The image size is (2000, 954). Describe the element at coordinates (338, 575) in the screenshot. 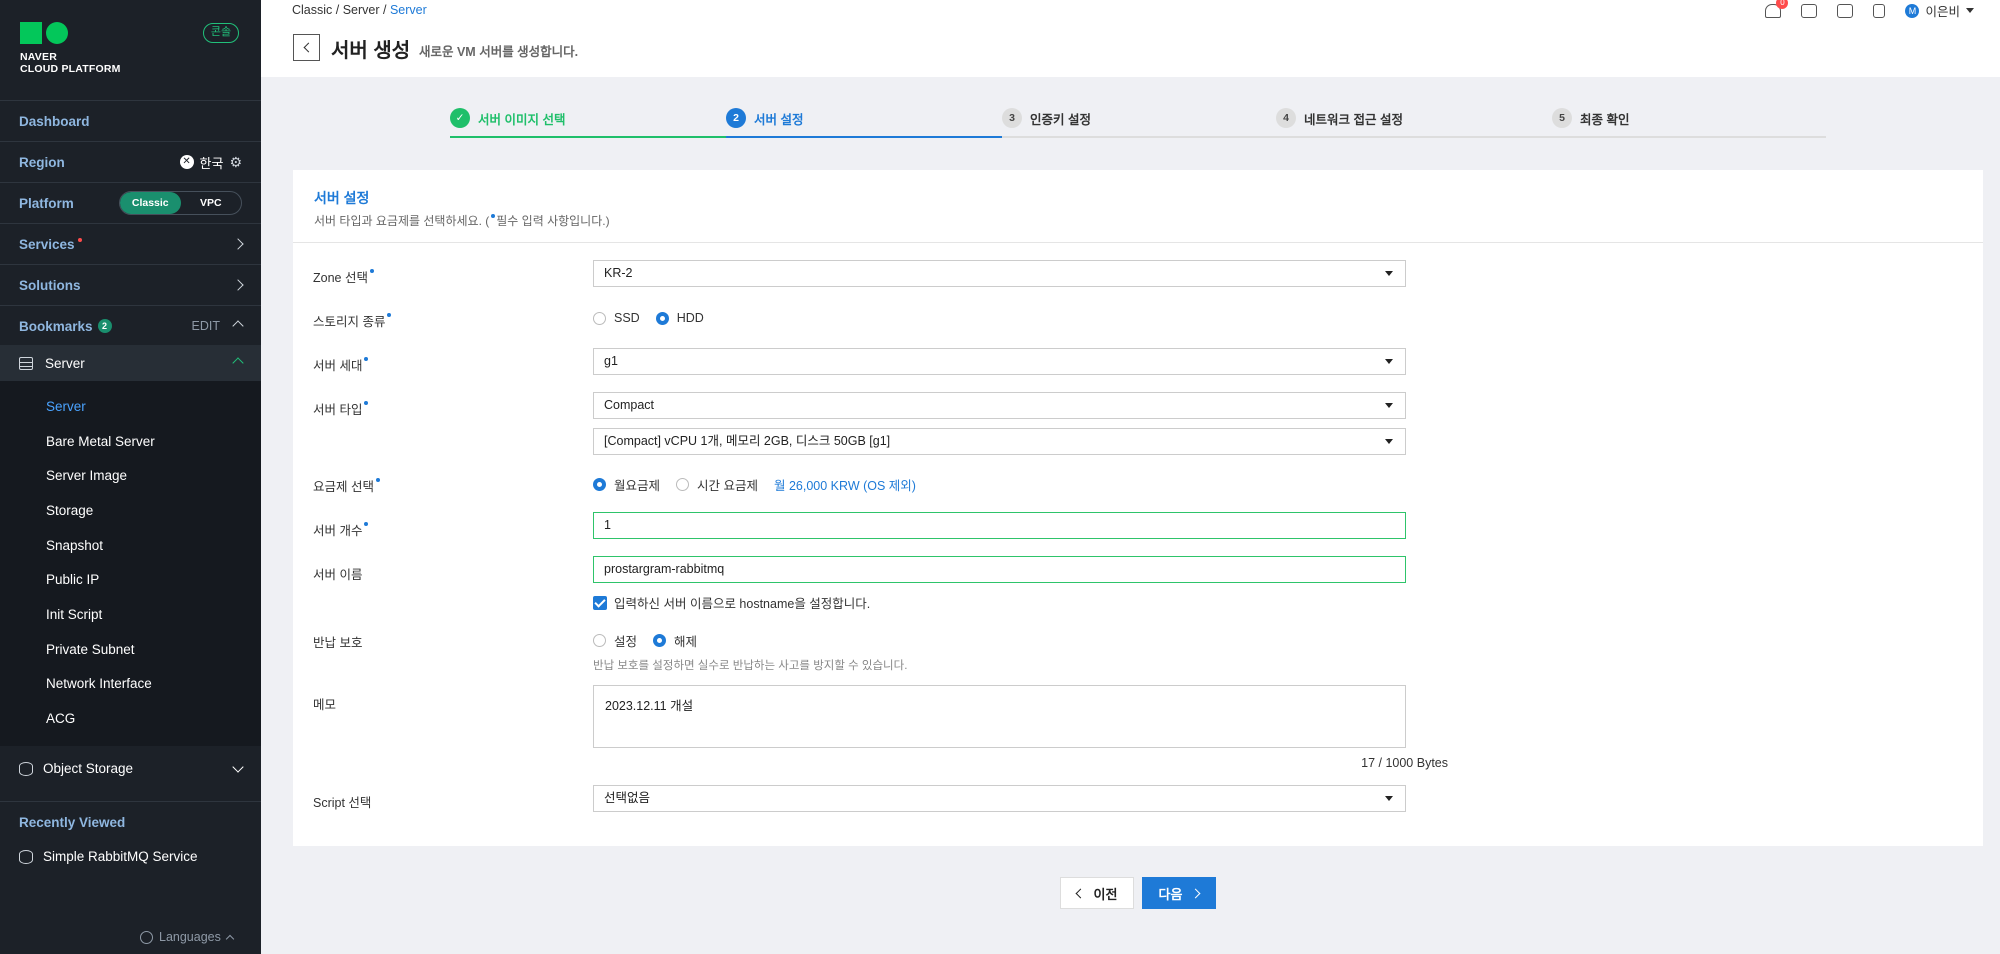

I see `server-name-label: 서버 이름` at that location.